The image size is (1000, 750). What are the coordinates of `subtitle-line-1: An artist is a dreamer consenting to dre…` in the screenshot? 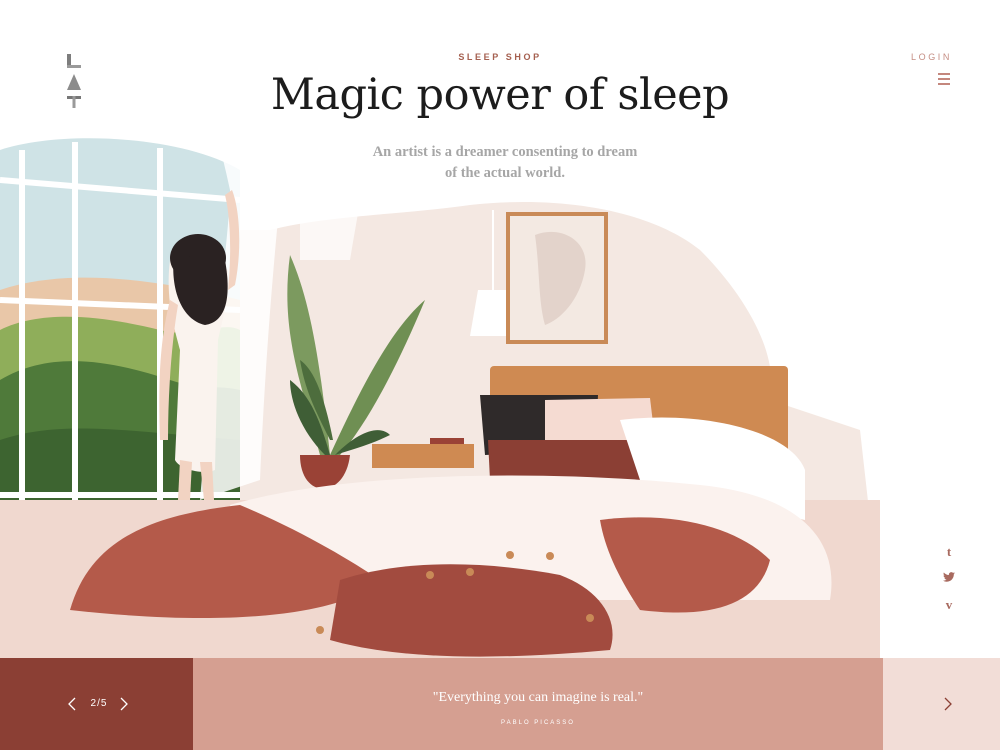 It's located at (505, 152).